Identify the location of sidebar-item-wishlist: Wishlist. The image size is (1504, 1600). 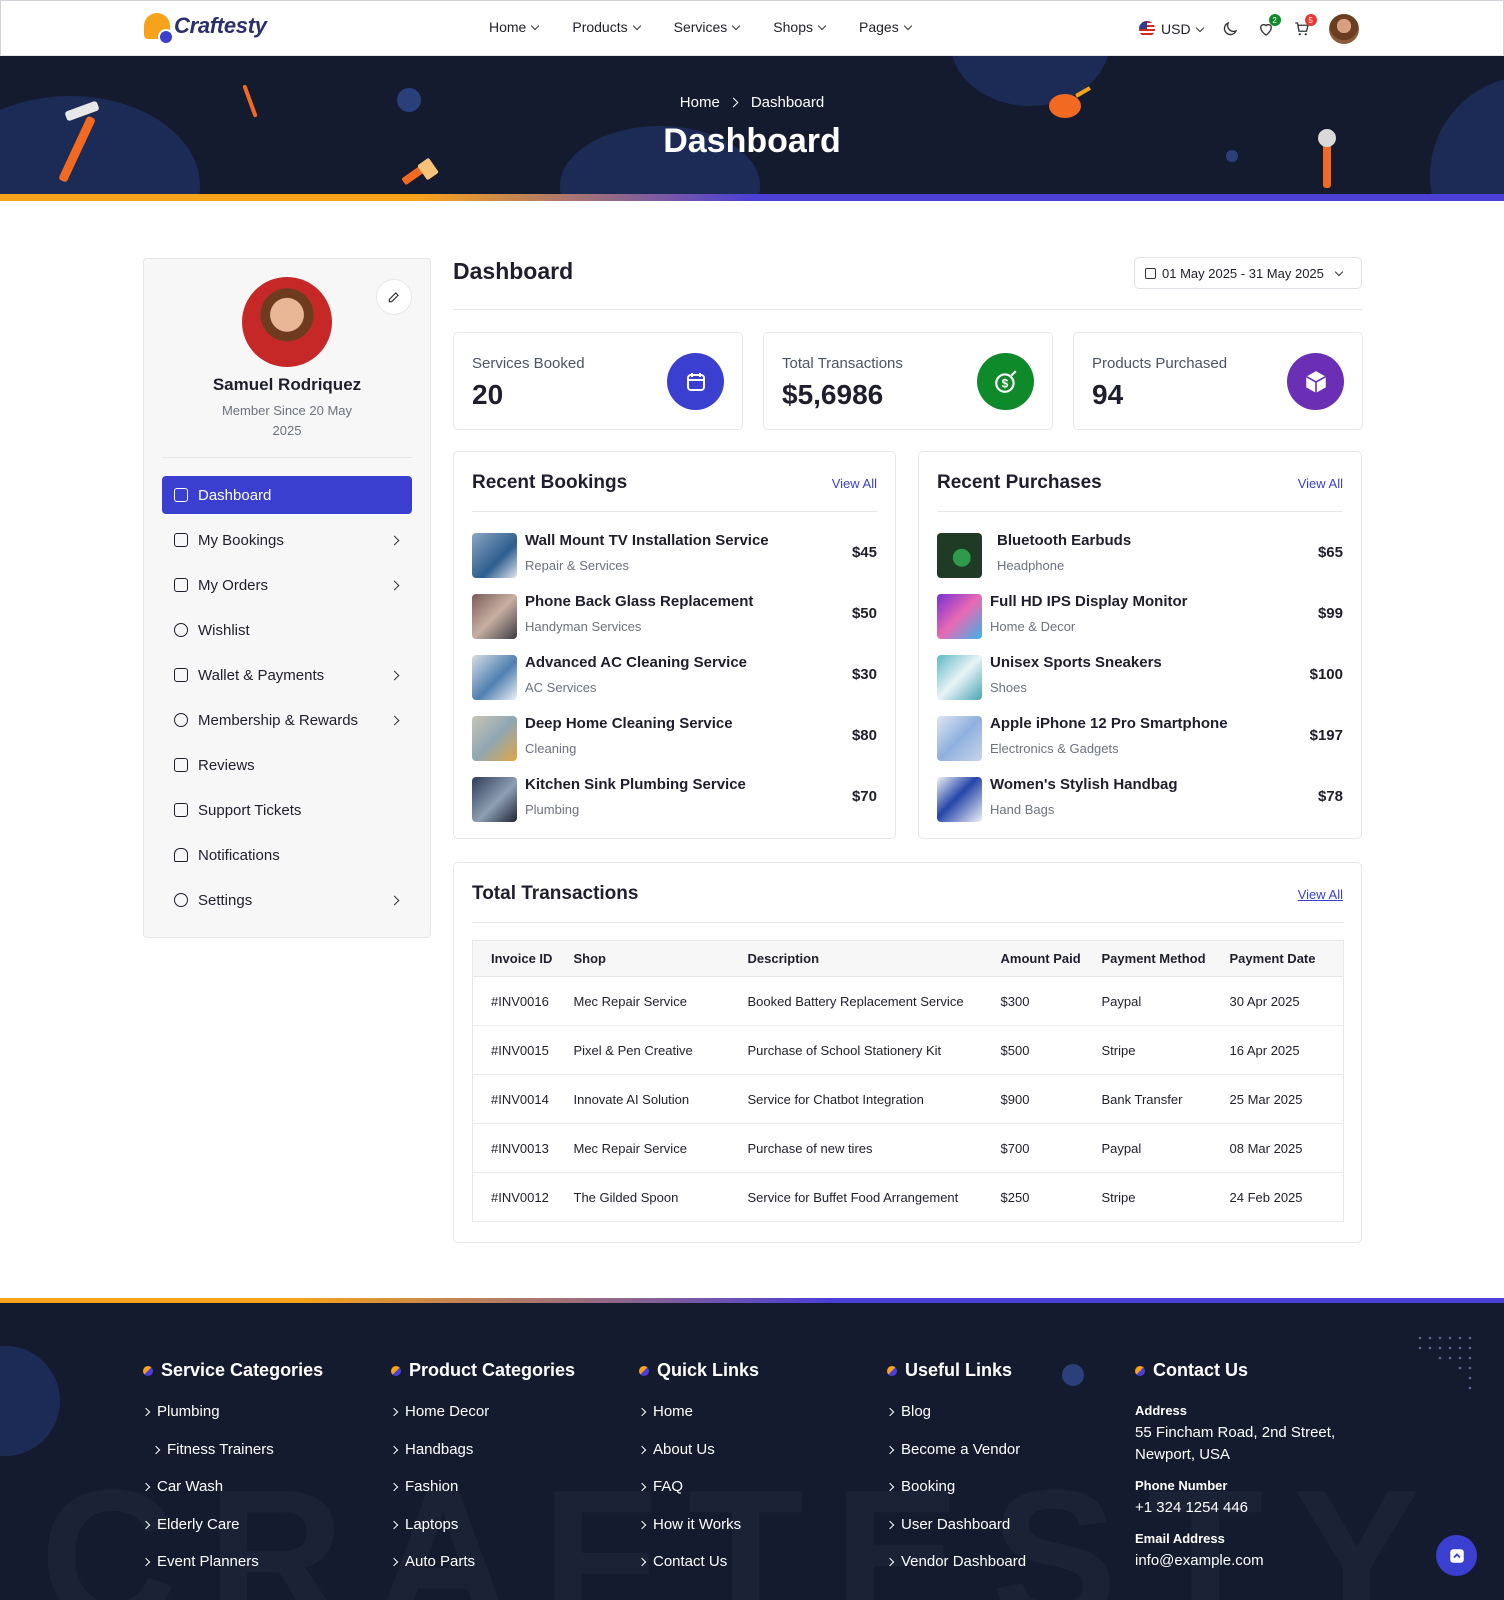
(287, 630).